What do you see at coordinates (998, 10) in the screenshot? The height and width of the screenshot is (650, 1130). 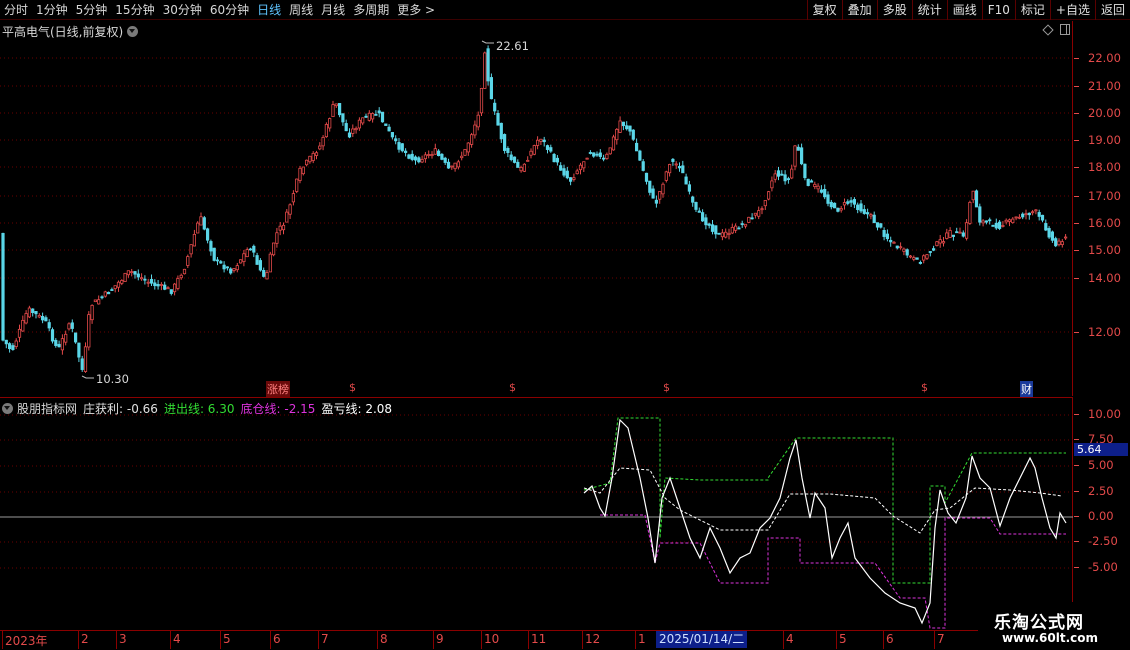 I see `toolbar-button-5: F10` at bounding box center [998, 10].